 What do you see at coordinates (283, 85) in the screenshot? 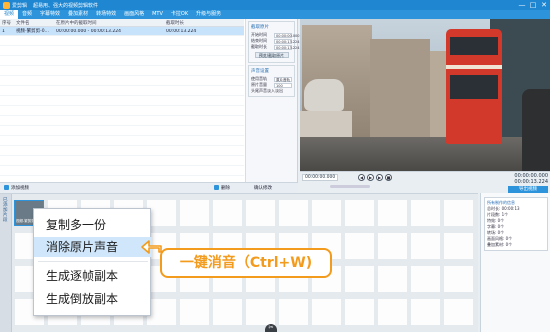
I see `volume-field: 100` at bounding box center [283, 85].